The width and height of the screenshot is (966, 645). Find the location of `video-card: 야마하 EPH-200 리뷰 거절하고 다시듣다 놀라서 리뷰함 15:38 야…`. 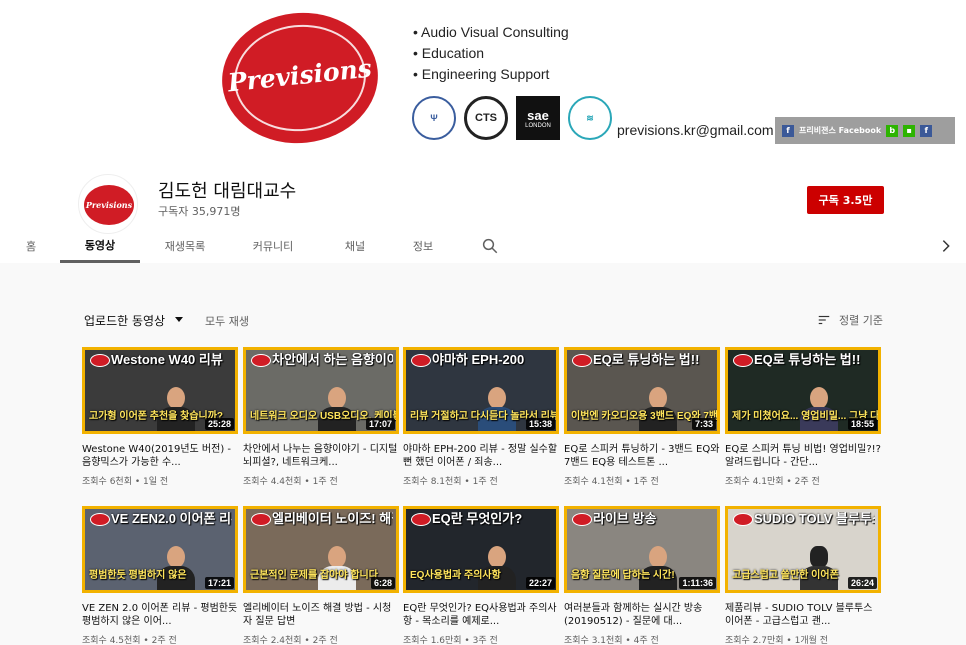

video-card: 야마하 EPH-200 리뷰 거절하고 다시듣다 놀라서 리뷰함 15:38 야… is located at coordinates (481, 417).